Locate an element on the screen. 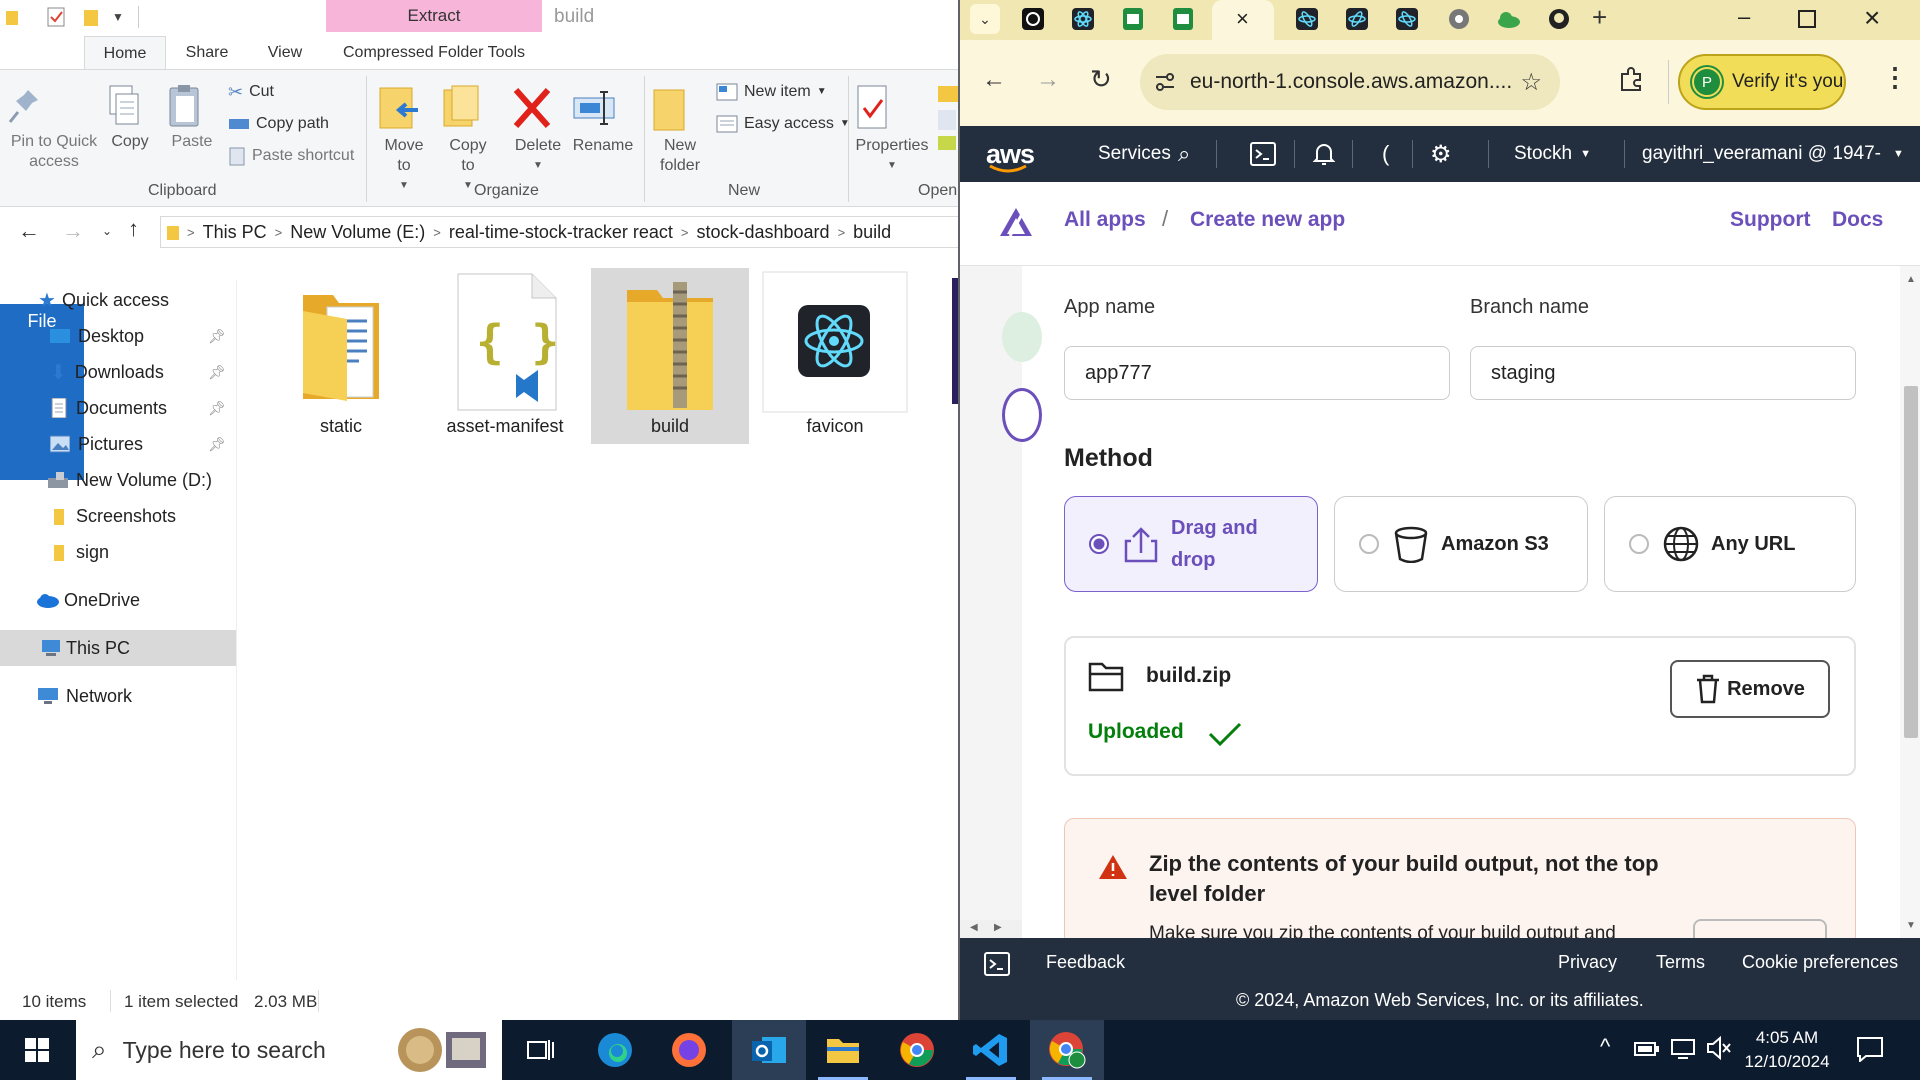 The width and height of the screenshot is (1920, 1080). taskbar-outlook is located at coordinates (769, 1050).